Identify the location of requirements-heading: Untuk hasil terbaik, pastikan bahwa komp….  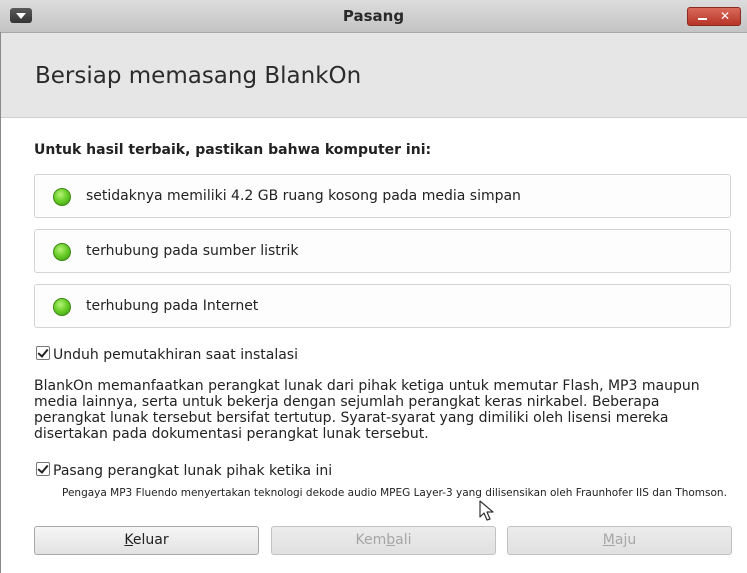
(233, 150).